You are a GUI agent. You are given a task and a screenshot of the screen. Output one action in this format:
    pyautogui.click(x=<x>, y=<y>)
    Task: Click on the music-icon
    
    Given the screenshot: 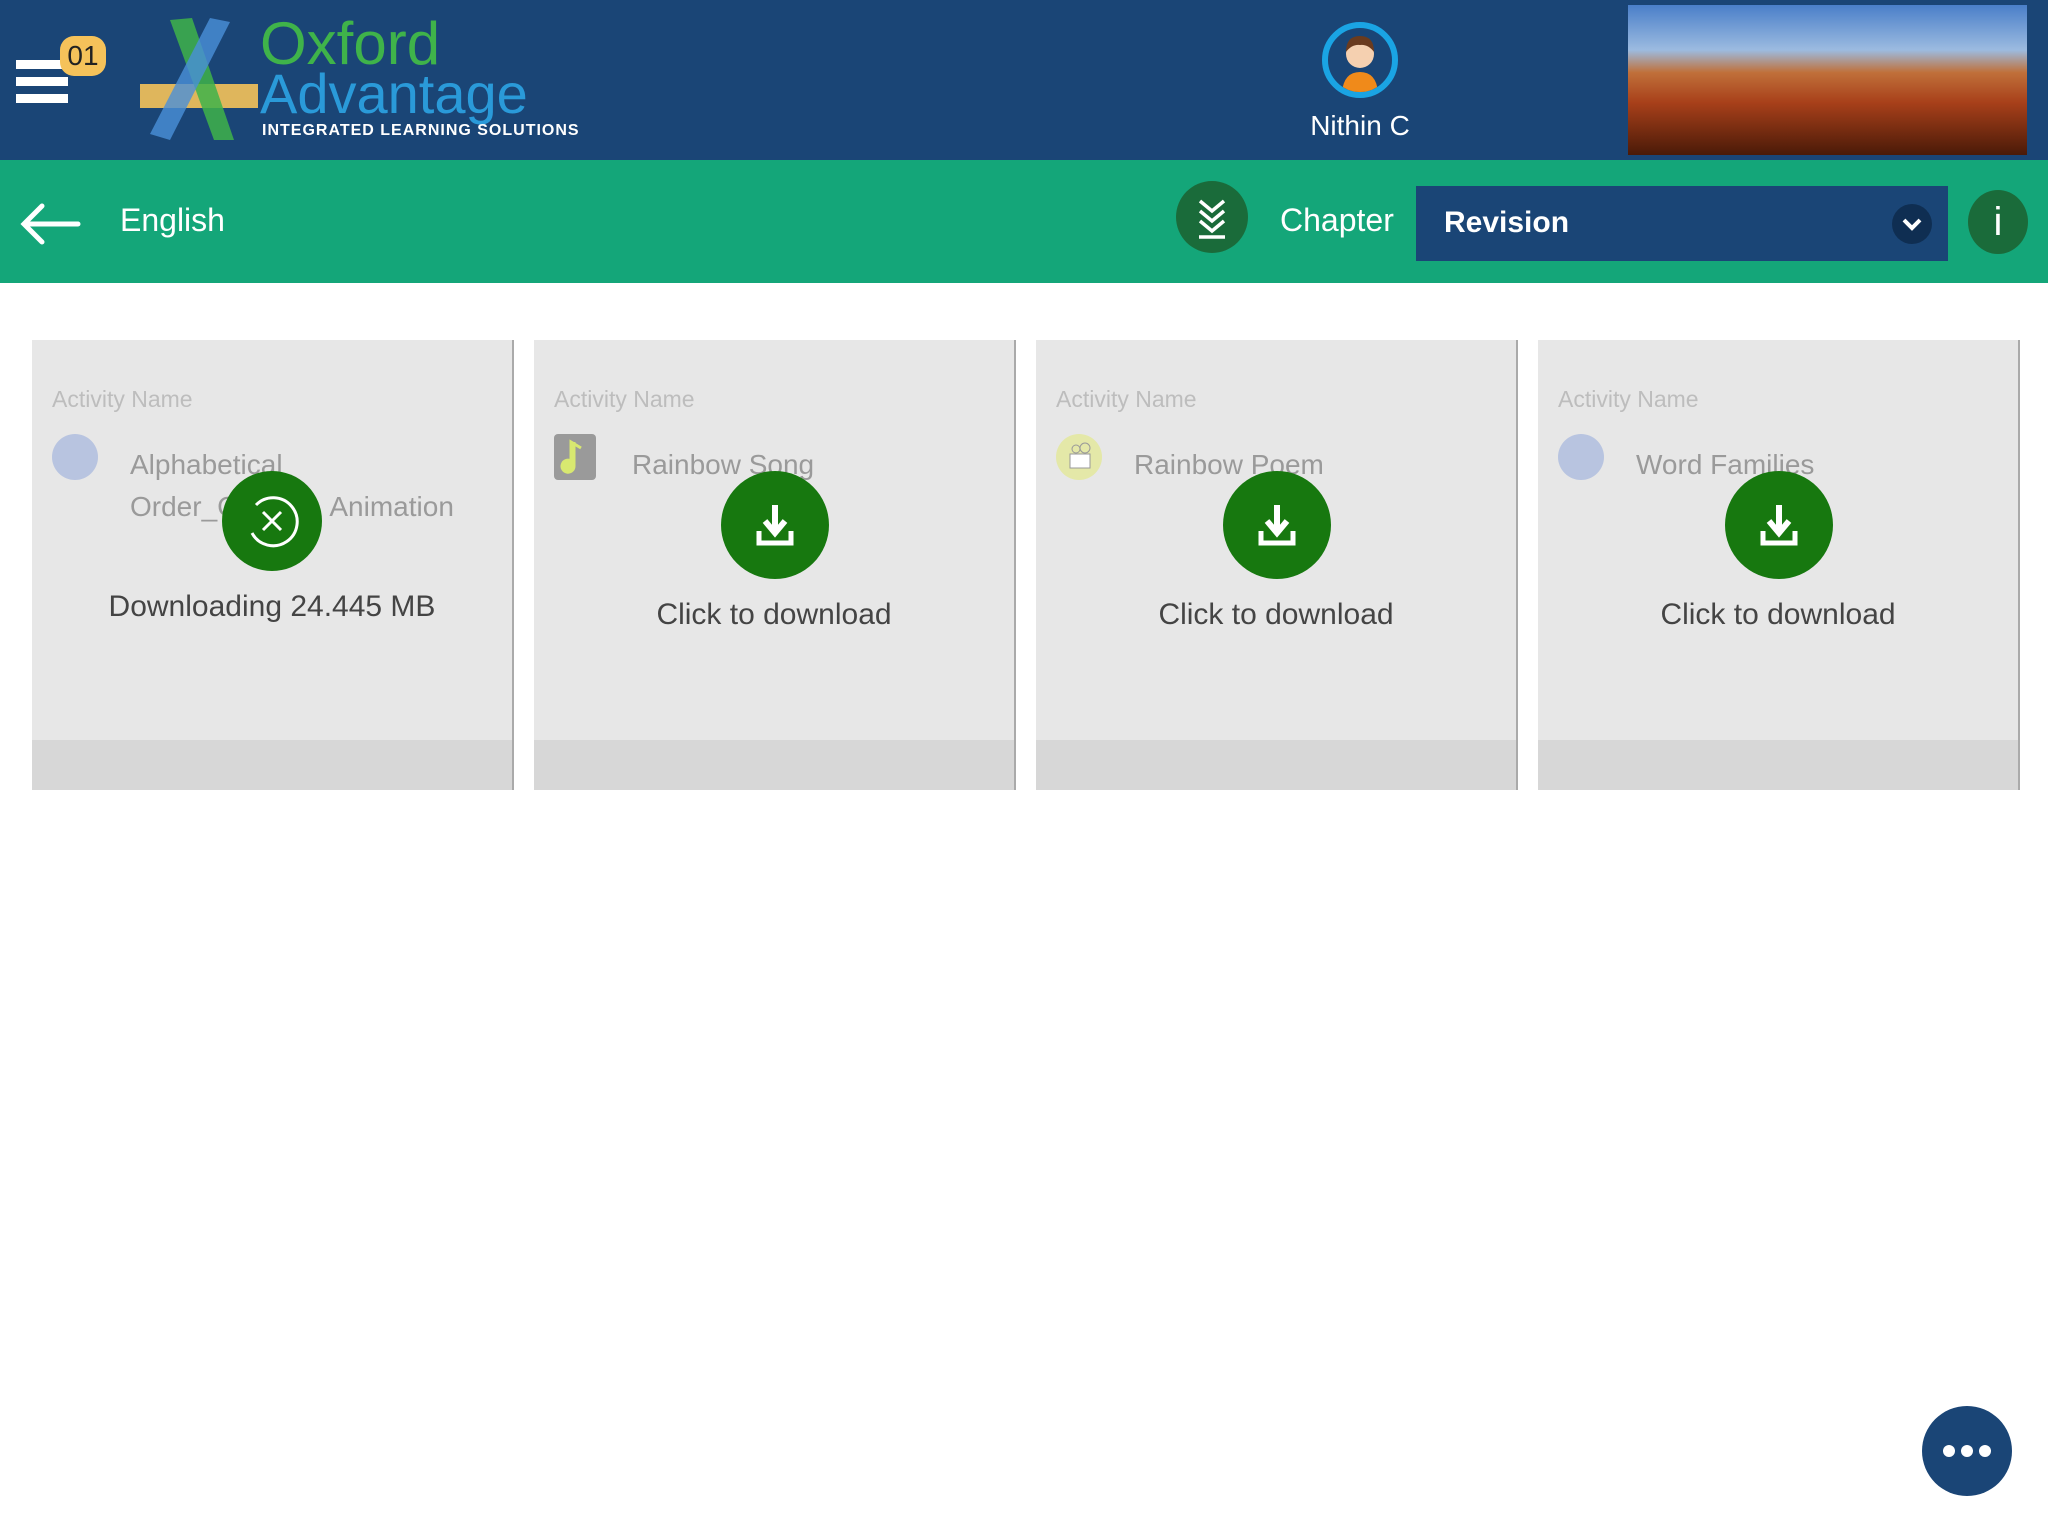 What is the action you would take?
    pyautogui.click(x=575, y=457)
    